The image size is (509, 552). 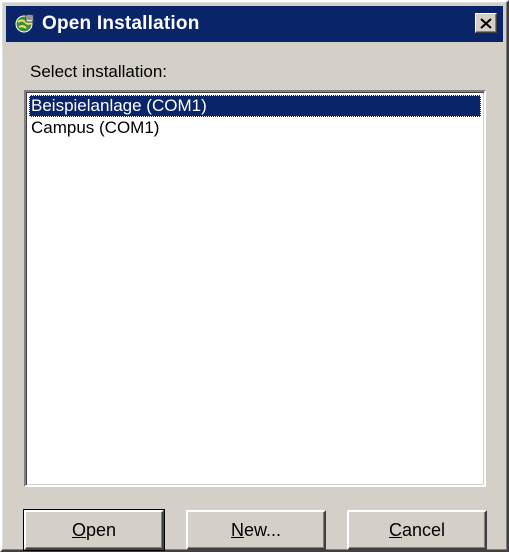 What do you see at coordinates (24, 24) in the screenshot?
I see `installation-globe-icon` at bounding box center [24, 24].